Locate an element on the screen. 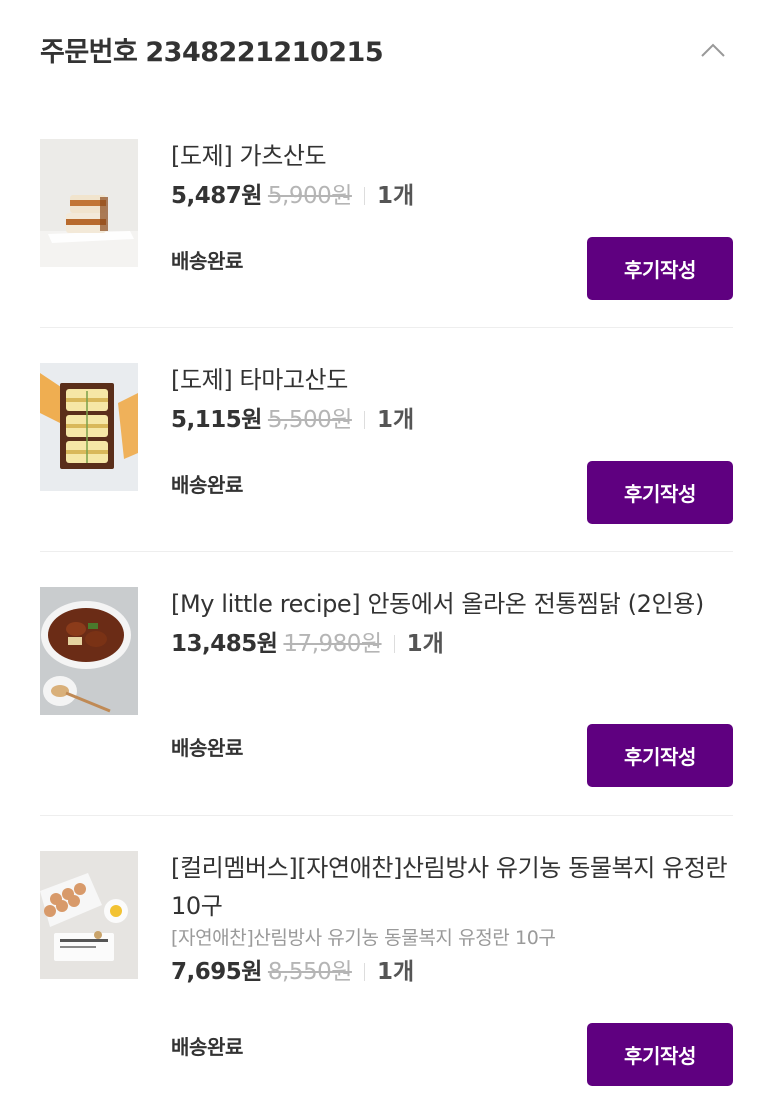 The height and width of the screenshot is (1103, 773). order-header: 주문번호 2348221210215 is located at coordinates (386, 50).